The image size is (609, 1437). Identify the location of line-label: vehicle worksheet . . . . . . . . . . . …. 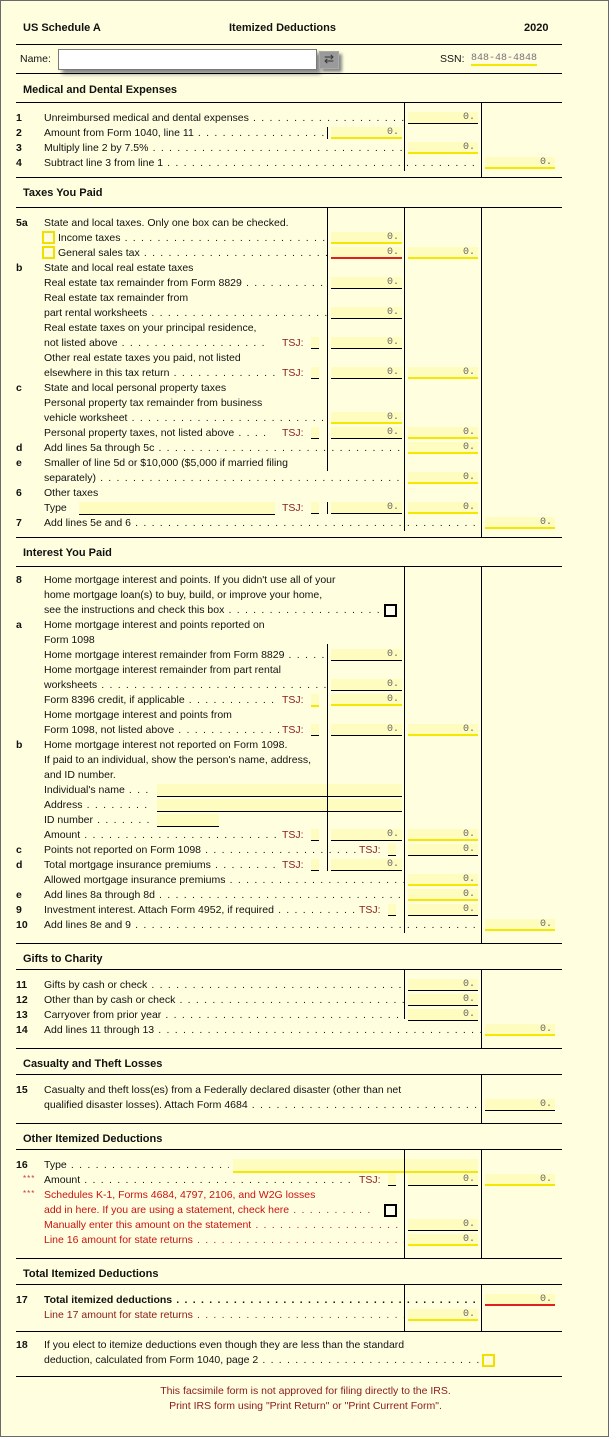
(185, 418).